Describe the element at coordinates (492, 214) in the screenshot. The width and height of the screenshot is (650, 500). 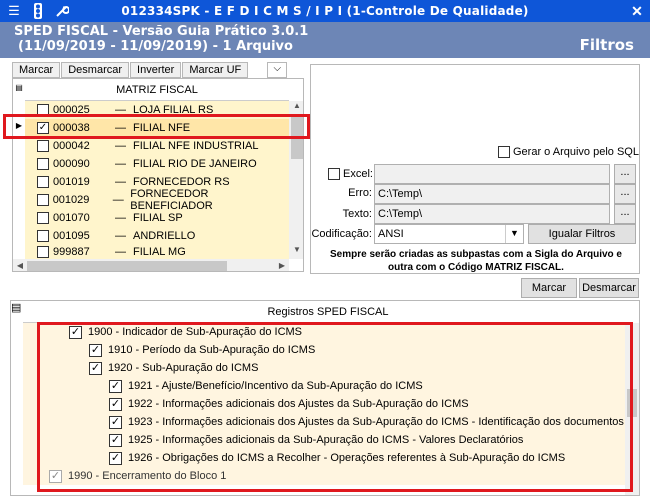
I see `texto-path-field: C:\Temp\` at that location.